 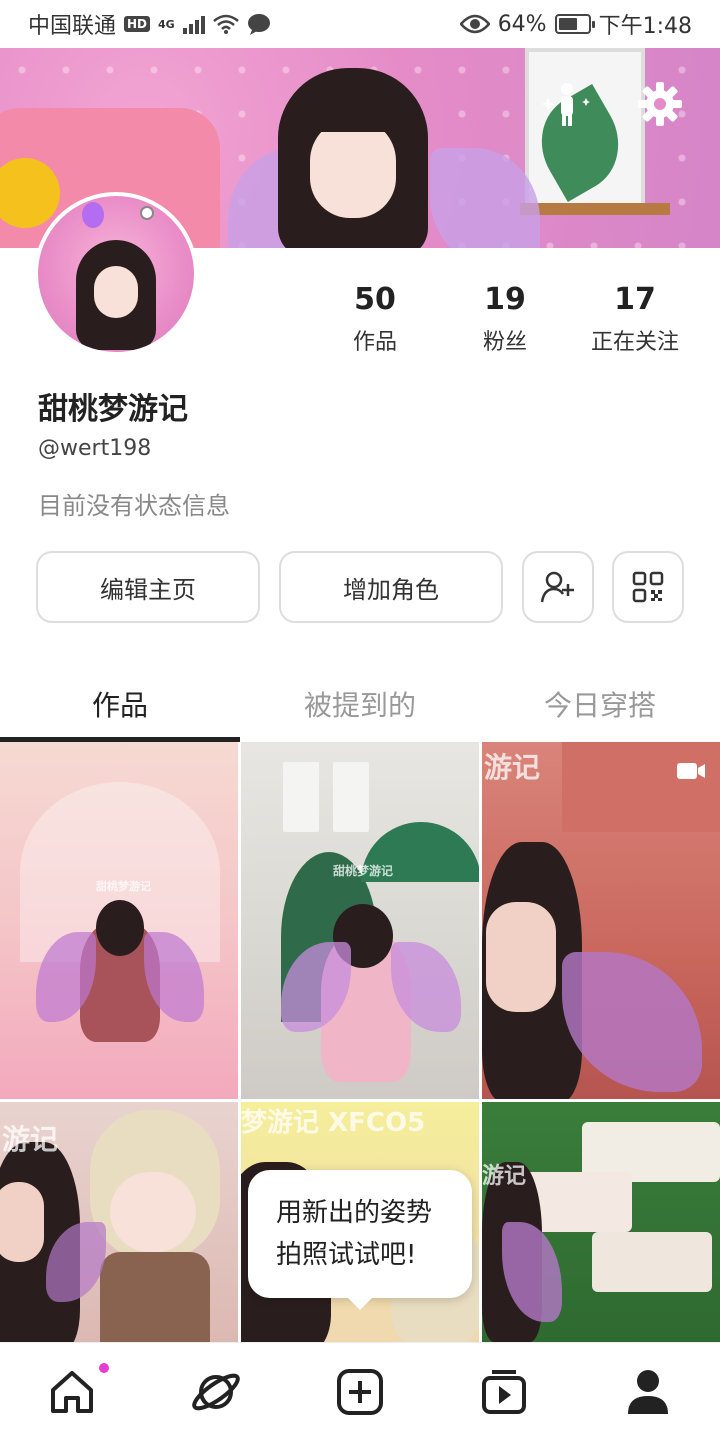 What do you see at coordinates (391, 587) in the screenshot?
I see `add-role-button: 增加角色` at bounding box center [391, 587].